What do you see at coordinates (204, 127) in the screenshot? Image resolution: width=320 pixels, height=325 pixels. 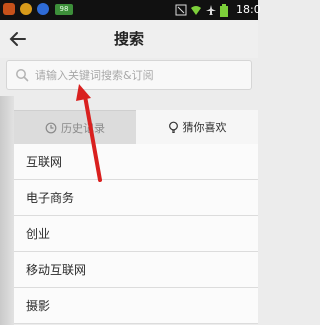 I see `tab-guess-label: 猜你喜欢` at bounding box center [204, 127].